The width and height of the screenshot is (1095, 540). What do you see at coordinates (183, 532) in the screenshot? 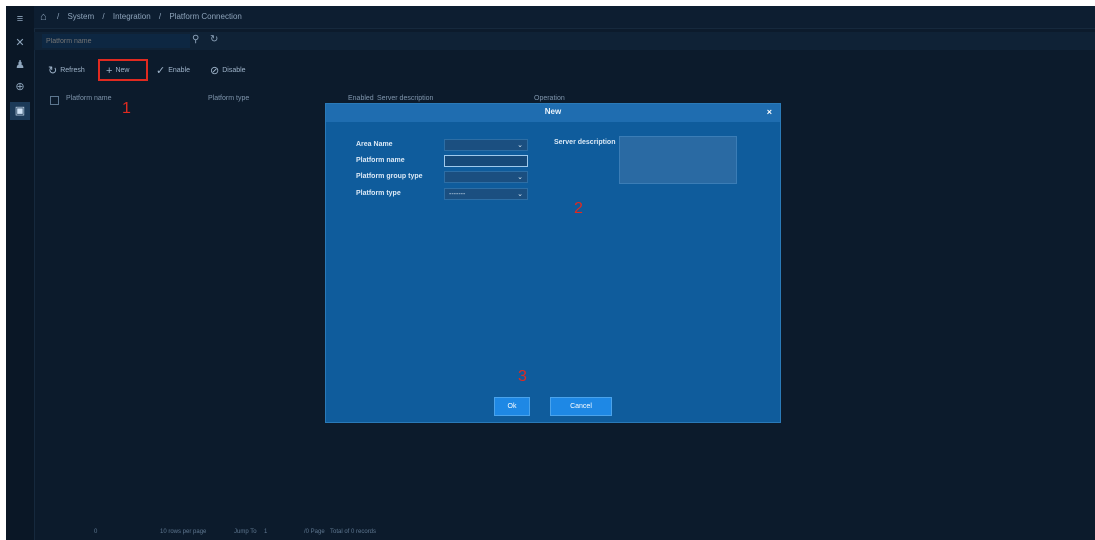
I see `rows-per-page-select: 10 rows per page` at bounding box center [183, 532].